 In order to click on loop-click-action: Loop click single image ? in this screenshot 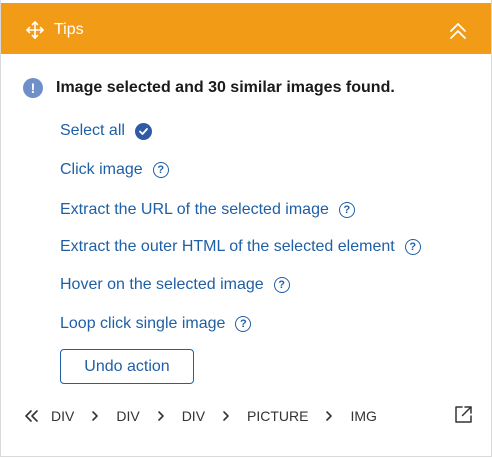, I will do `click(156, 324)`.